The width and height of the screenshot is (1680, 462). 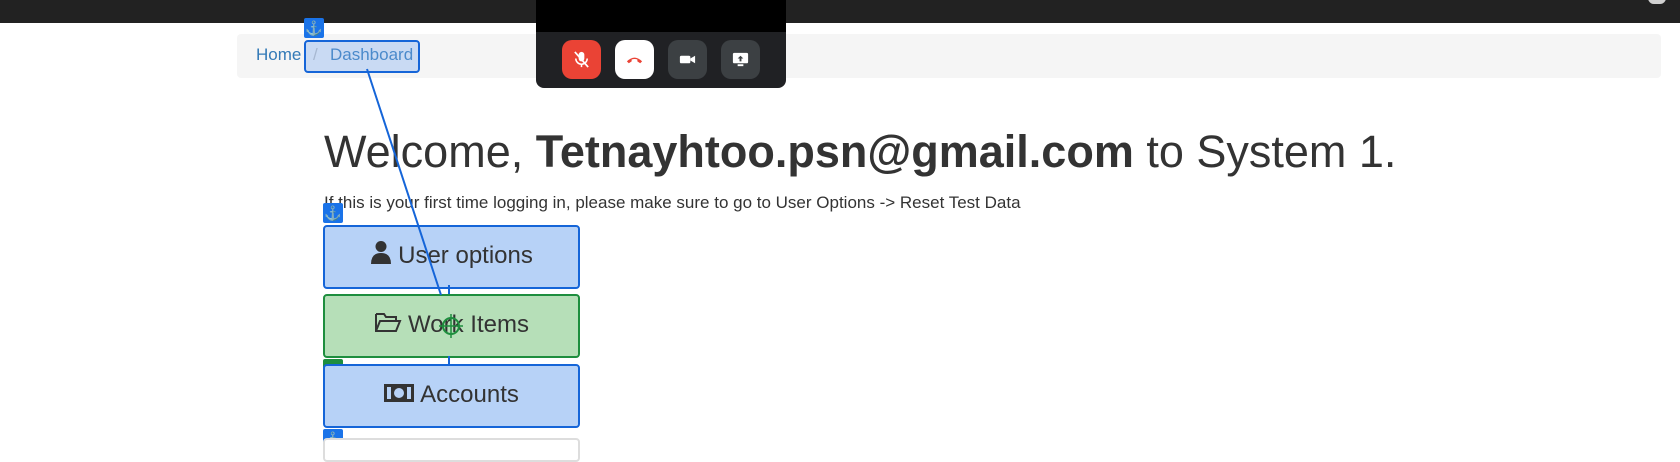 What do you see at coordinates (469, 394) in the screenshot?
I see `accounts-label: Accounts` at bounding box center [469, 394].